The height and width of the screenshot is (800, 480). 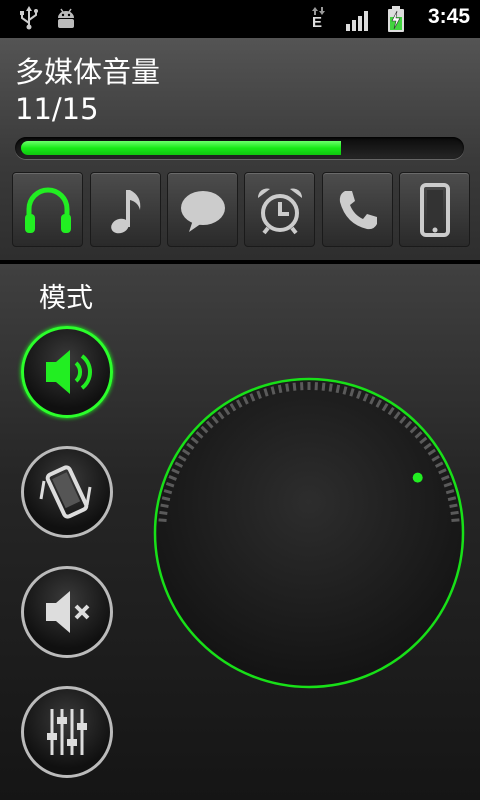 I want to click on speaker-icon, so click(x=69, y=372).